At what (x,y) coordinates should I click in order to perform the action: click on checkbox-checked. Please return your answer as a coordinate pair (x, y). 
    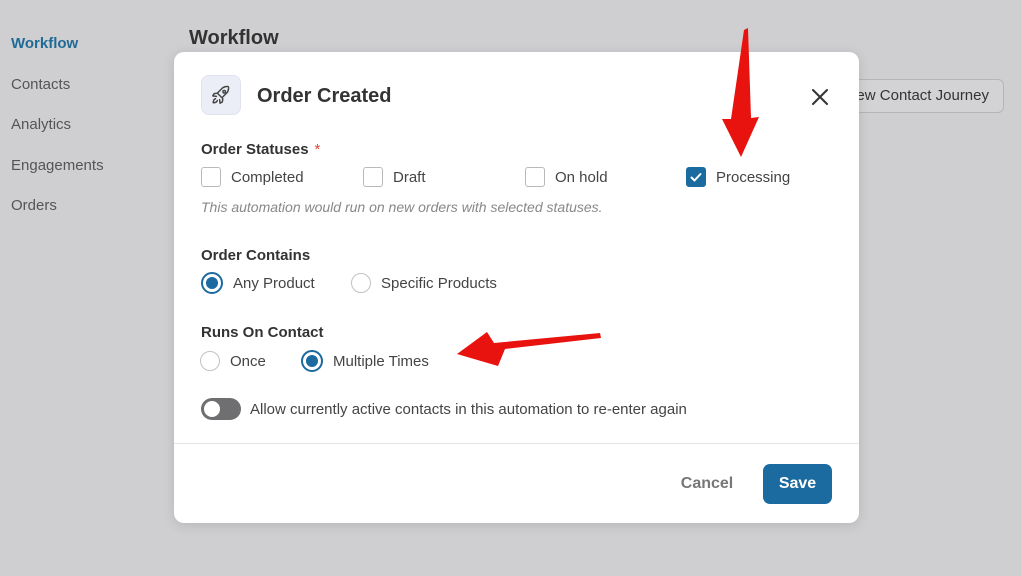
    Looking at the image, I should click on (696, 177).